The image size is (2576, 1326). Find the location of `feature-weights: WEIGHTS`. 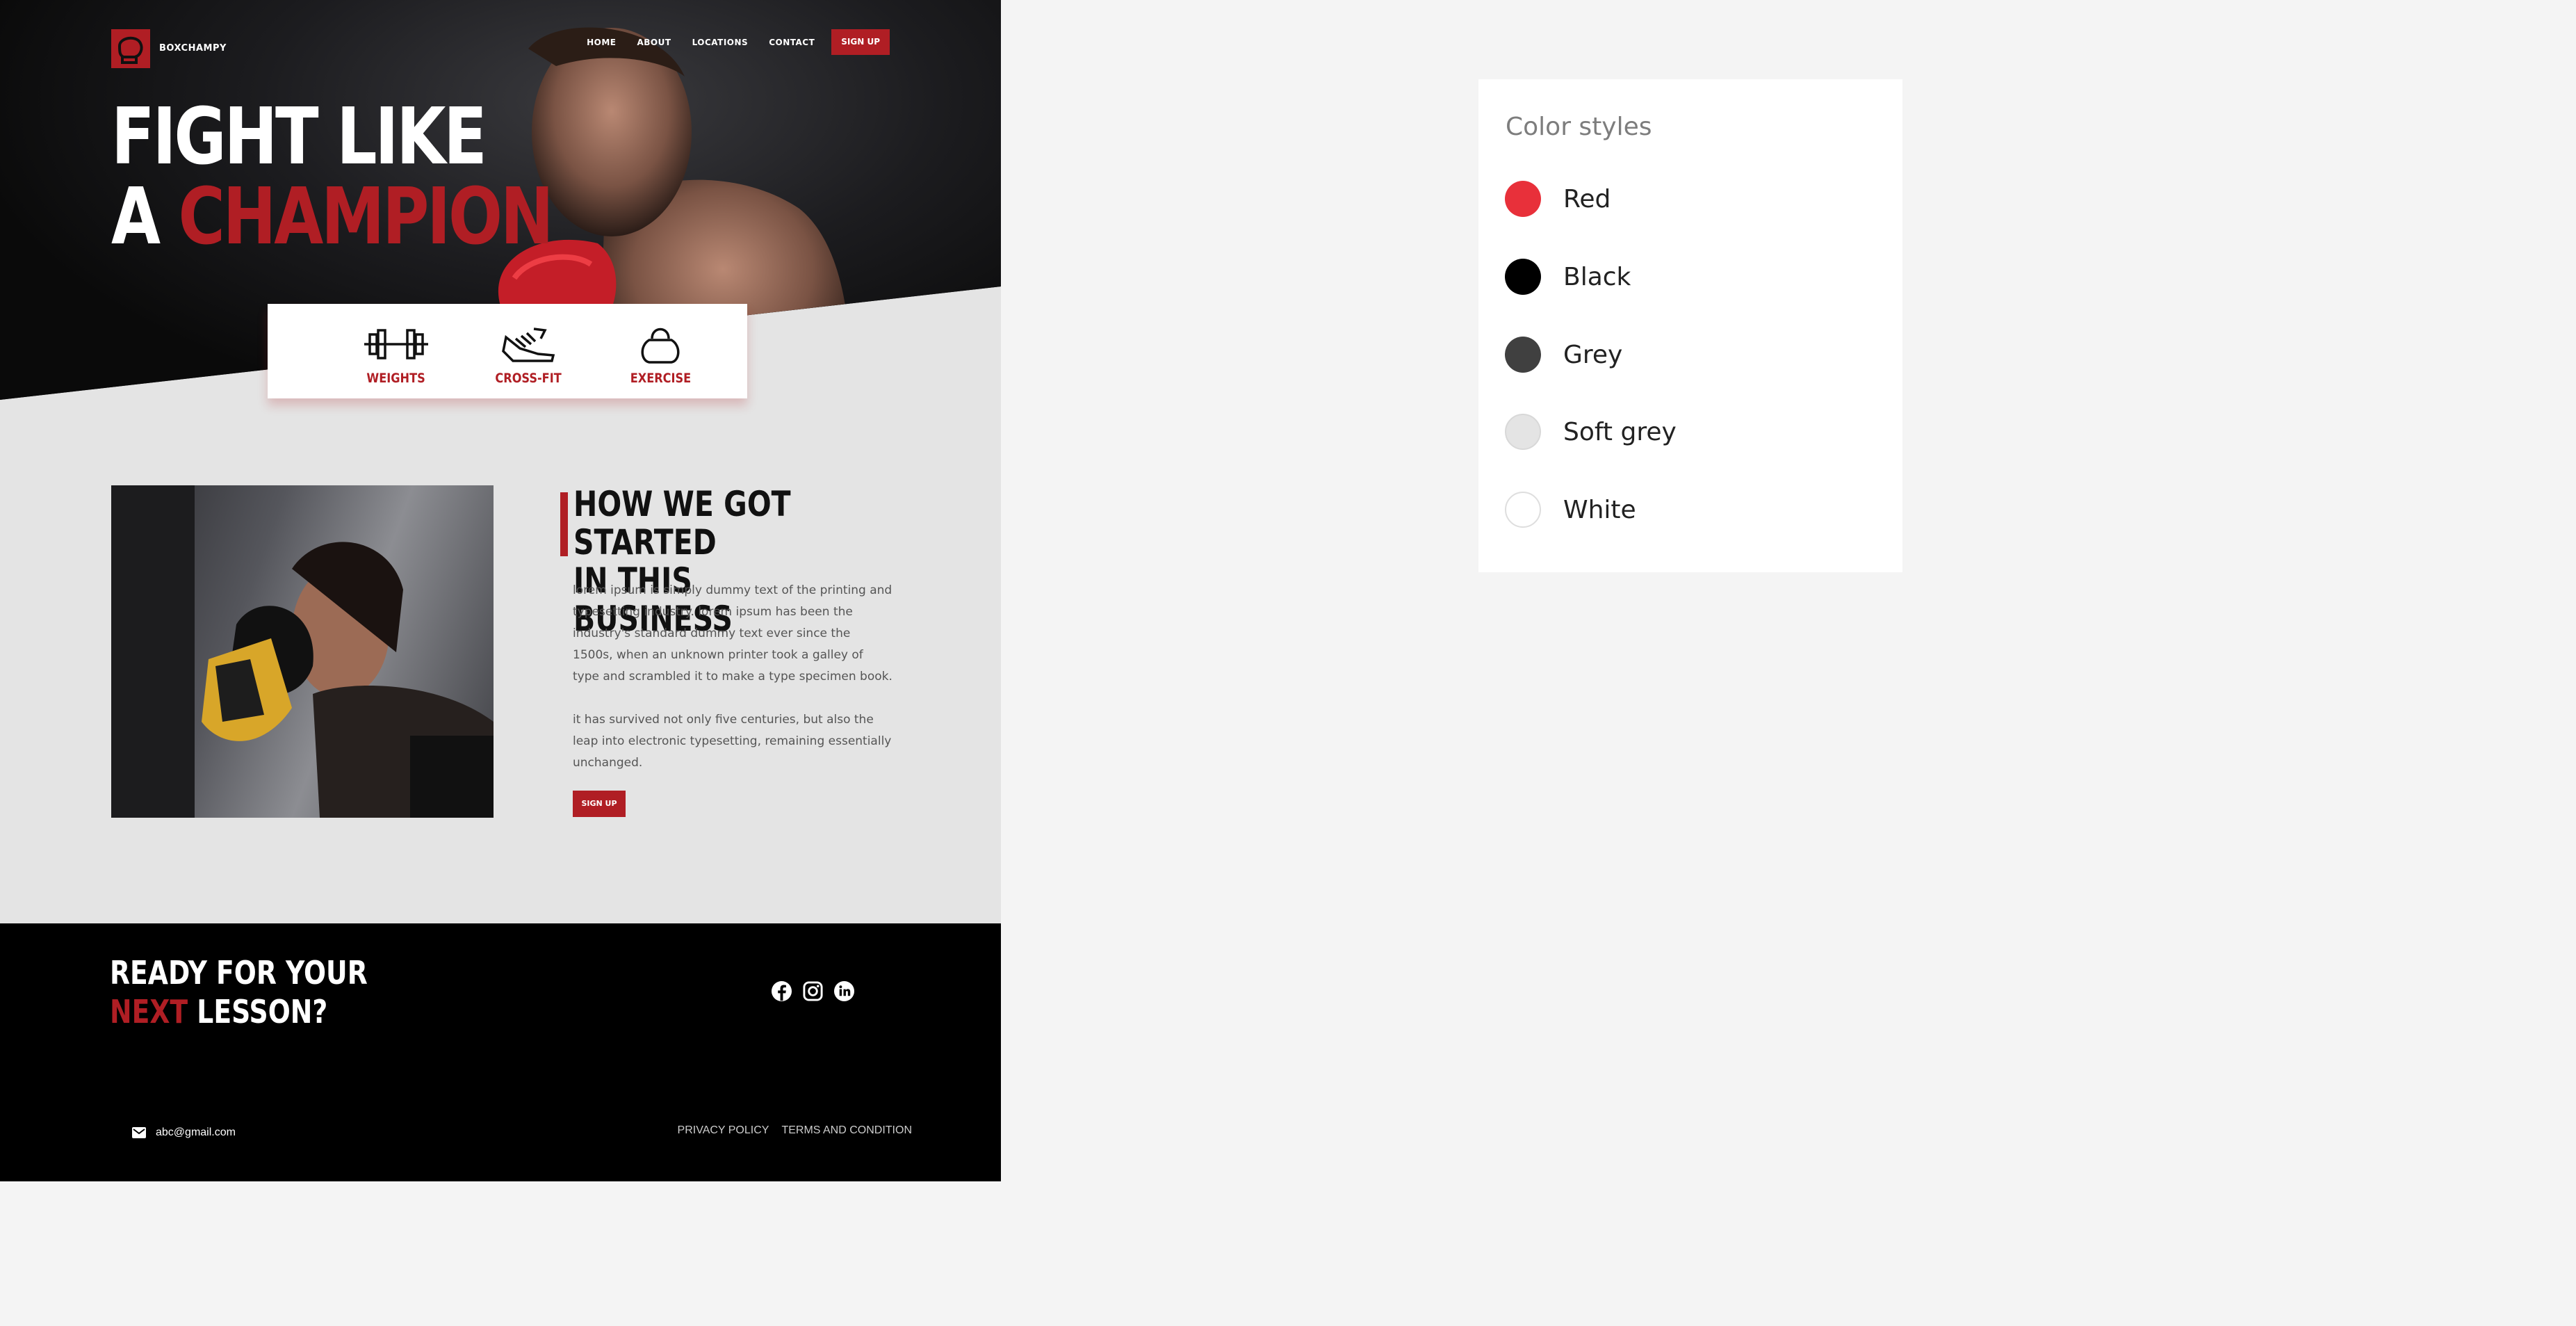

feature-weights: WEIGHTS is located at coordinates (396, 351).